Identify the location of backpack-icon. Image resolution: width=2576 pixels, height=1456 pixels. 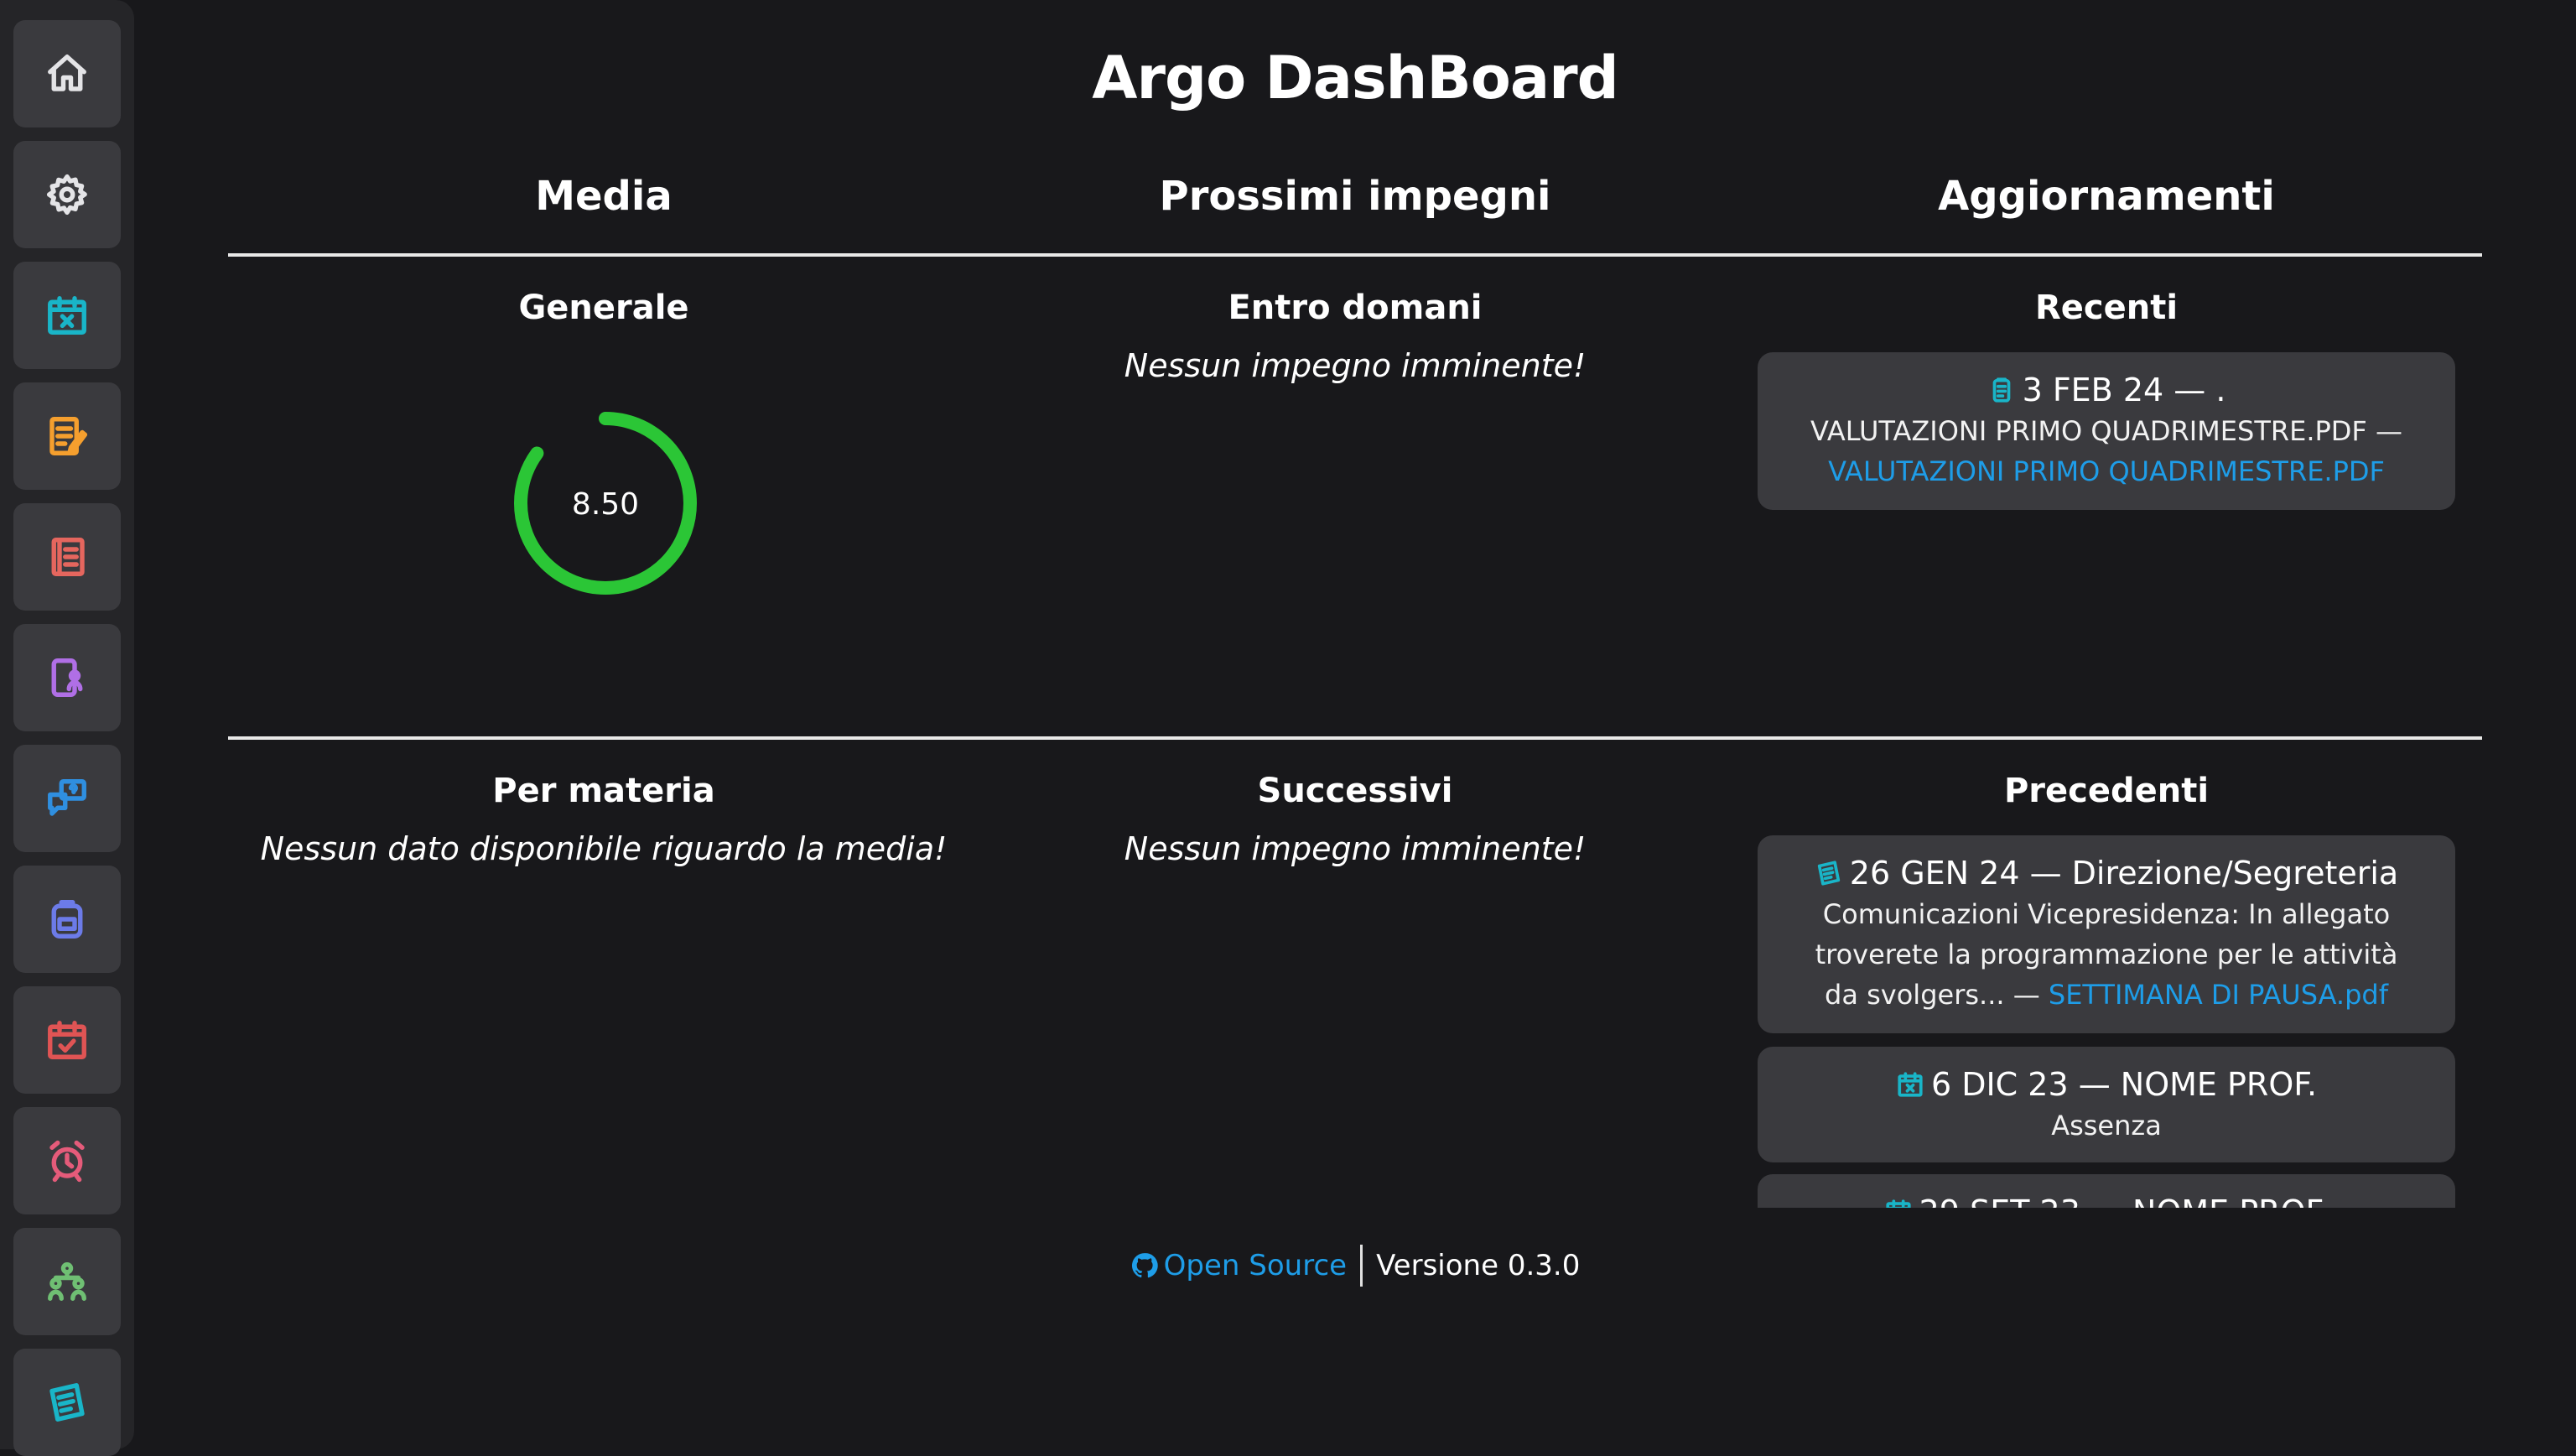
(67, 919).